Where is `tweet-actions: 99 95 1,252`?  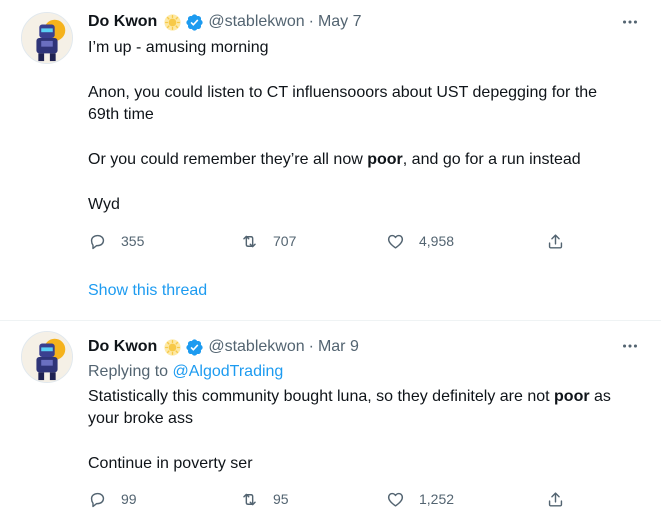 tweet-actions: 99 95 1,252 is located at coordinates (333, 499).